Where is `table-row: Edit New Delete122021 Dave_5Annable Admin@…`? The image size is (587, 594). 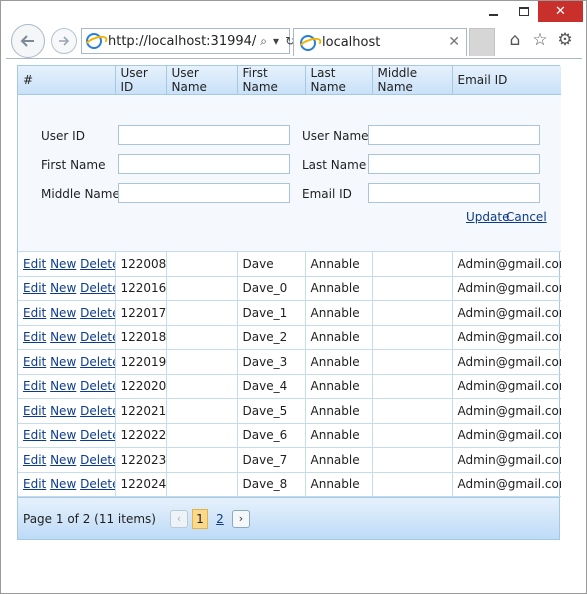
table-row: Edit New Delete122021 Dave_5Annable Admin@… is located at coordinates (289, 411).